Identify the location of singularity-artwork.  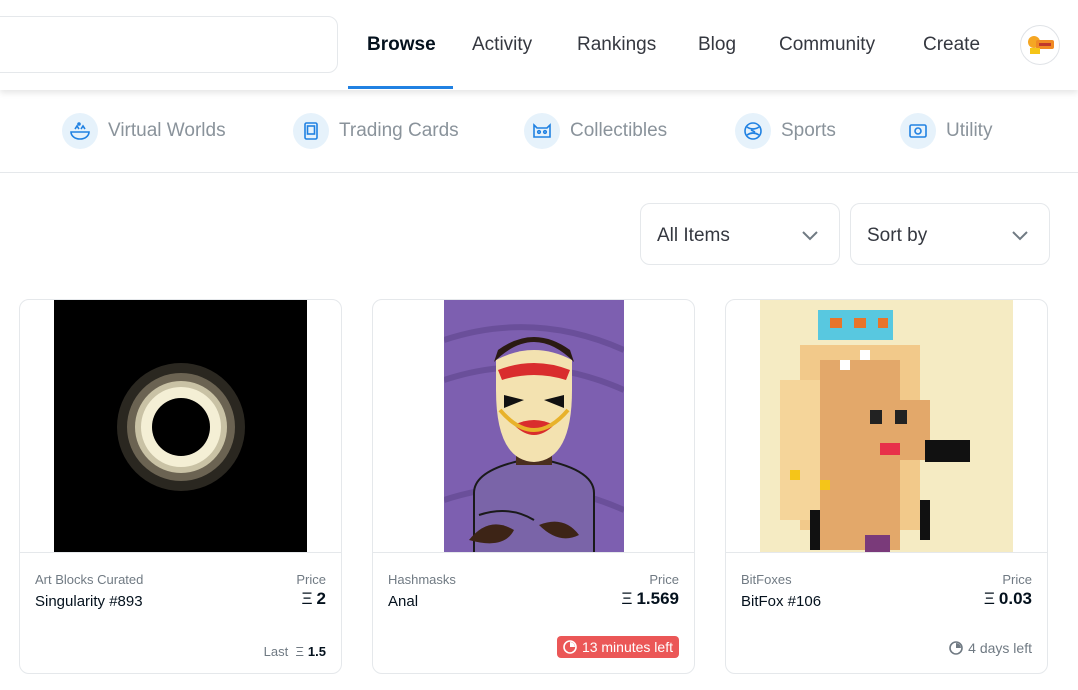
(180, 426).